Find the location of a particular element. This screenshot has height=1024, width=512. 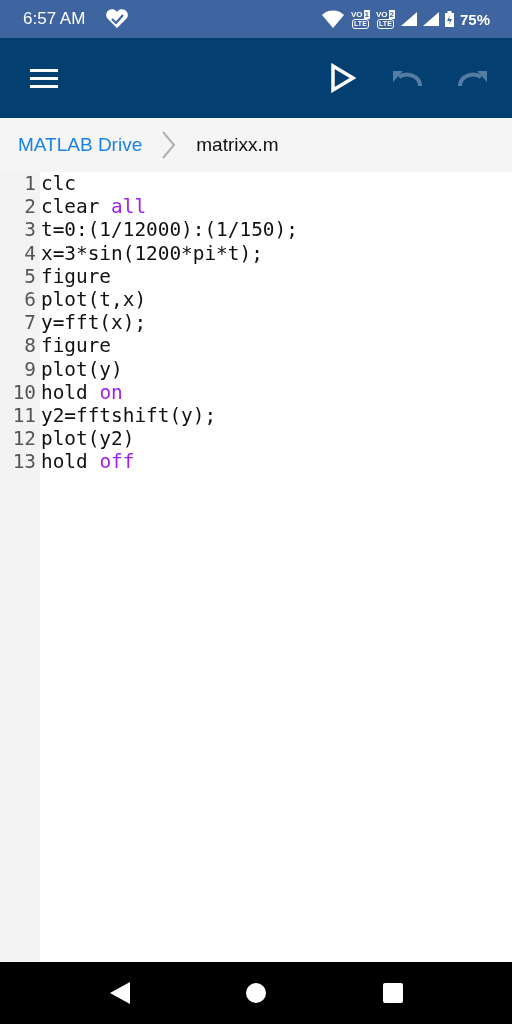

code-line: t=0:(1/12000):(1/150); is located at coordinates (170, 230).